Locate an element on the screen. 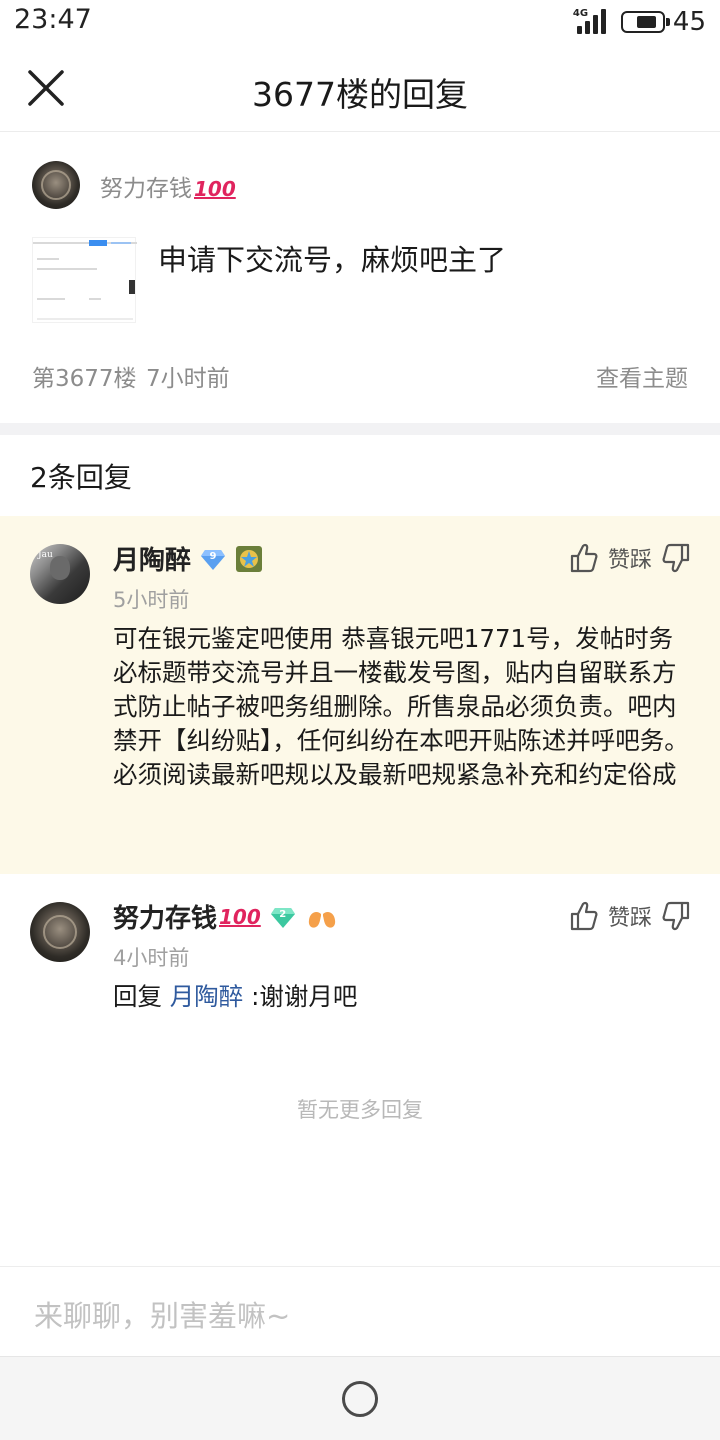  post-author-name: 努力存钱 is located at coordinates (146, 189).